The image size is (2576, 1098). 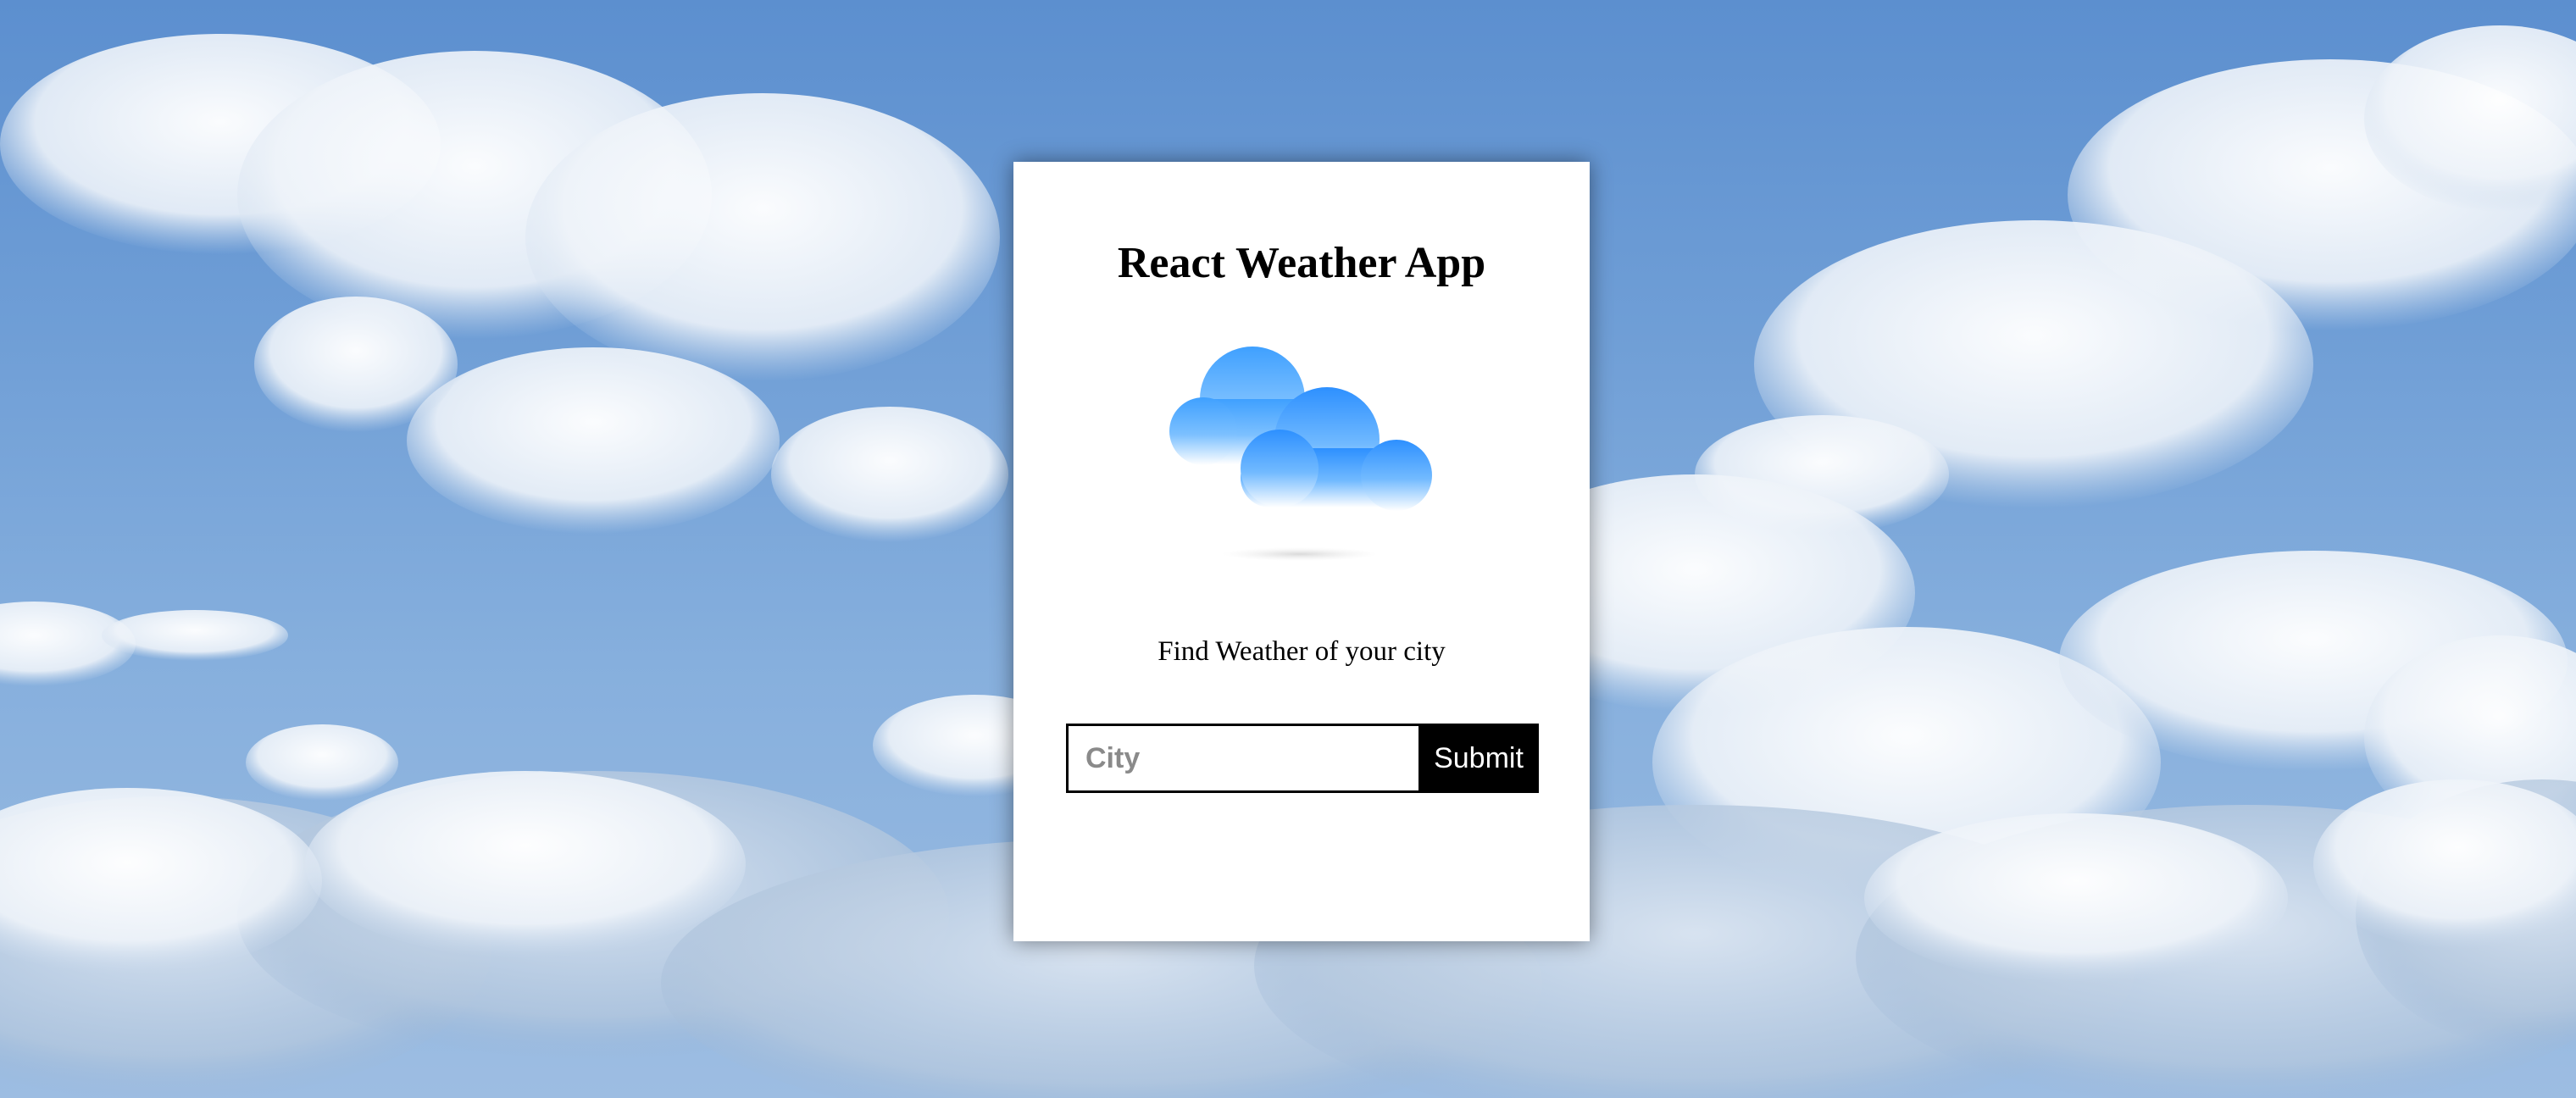 I want to click on submit-button: Submit, so click(x=1478, y=758).